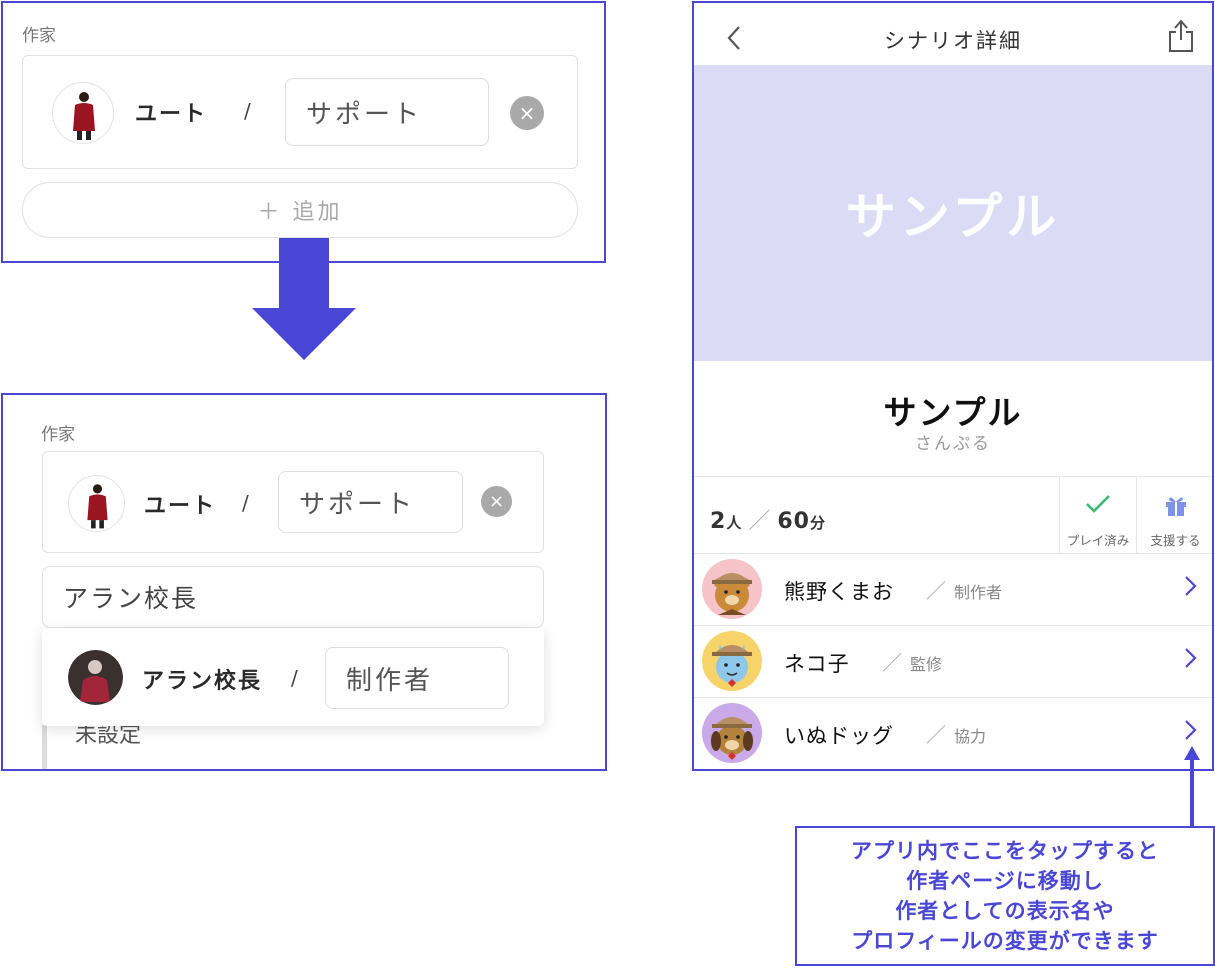 The height and width of the screenshot is (970, 1215). What do you see at coordinates (953, 733) in the screenshot?
I see `author-row: いぬドッグ ／ 協力` at bounding box center [953, 733].